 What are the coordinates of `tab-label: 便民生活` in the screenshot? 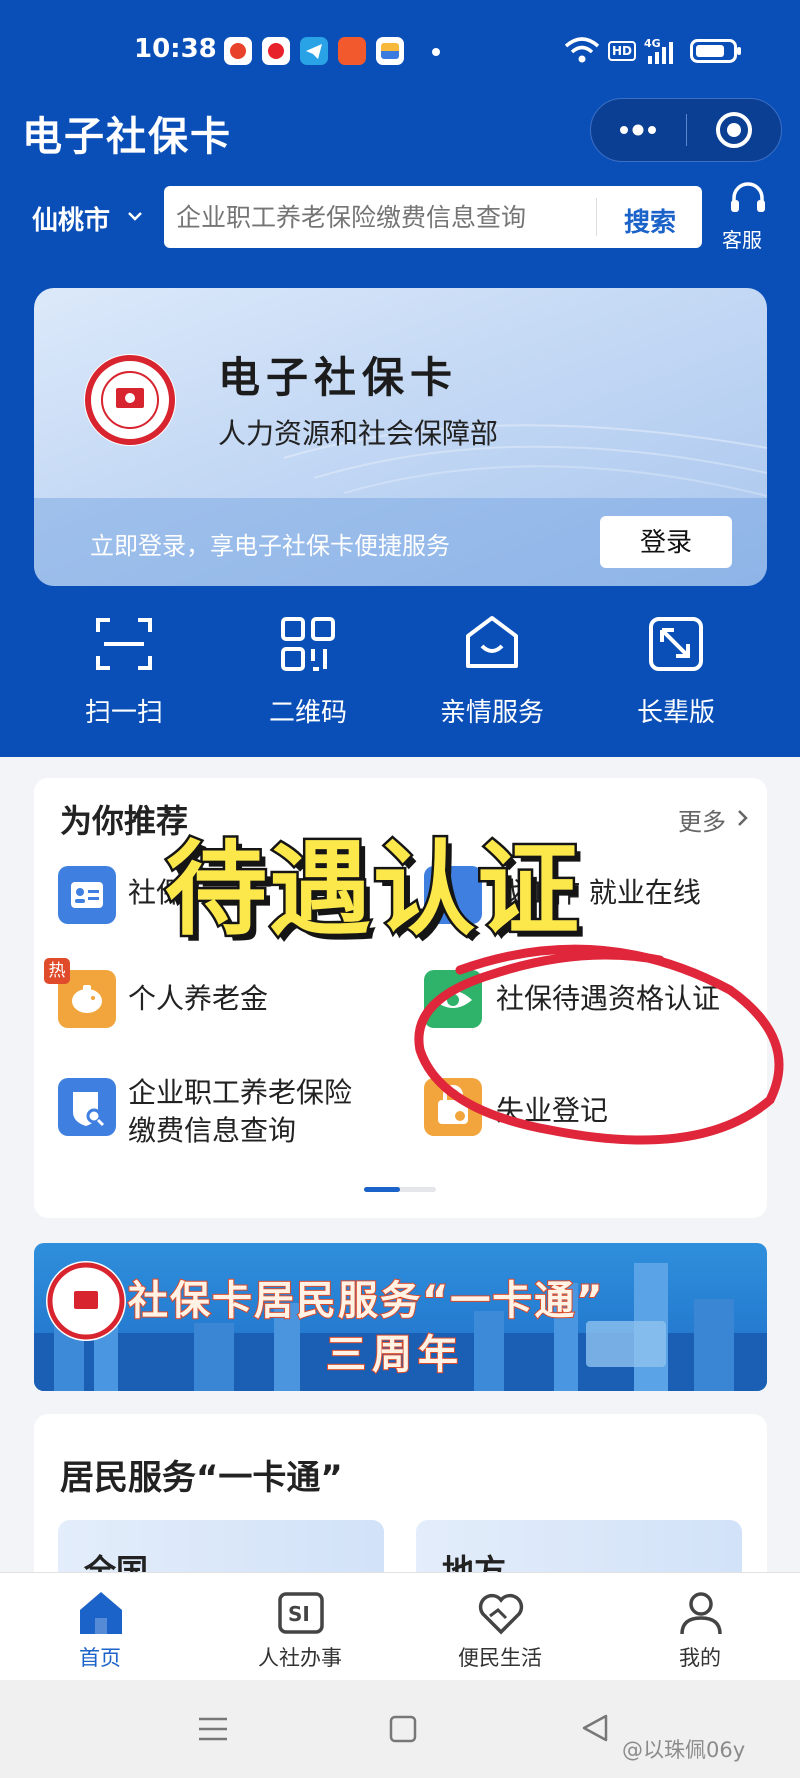 It's located at (500, 1658).